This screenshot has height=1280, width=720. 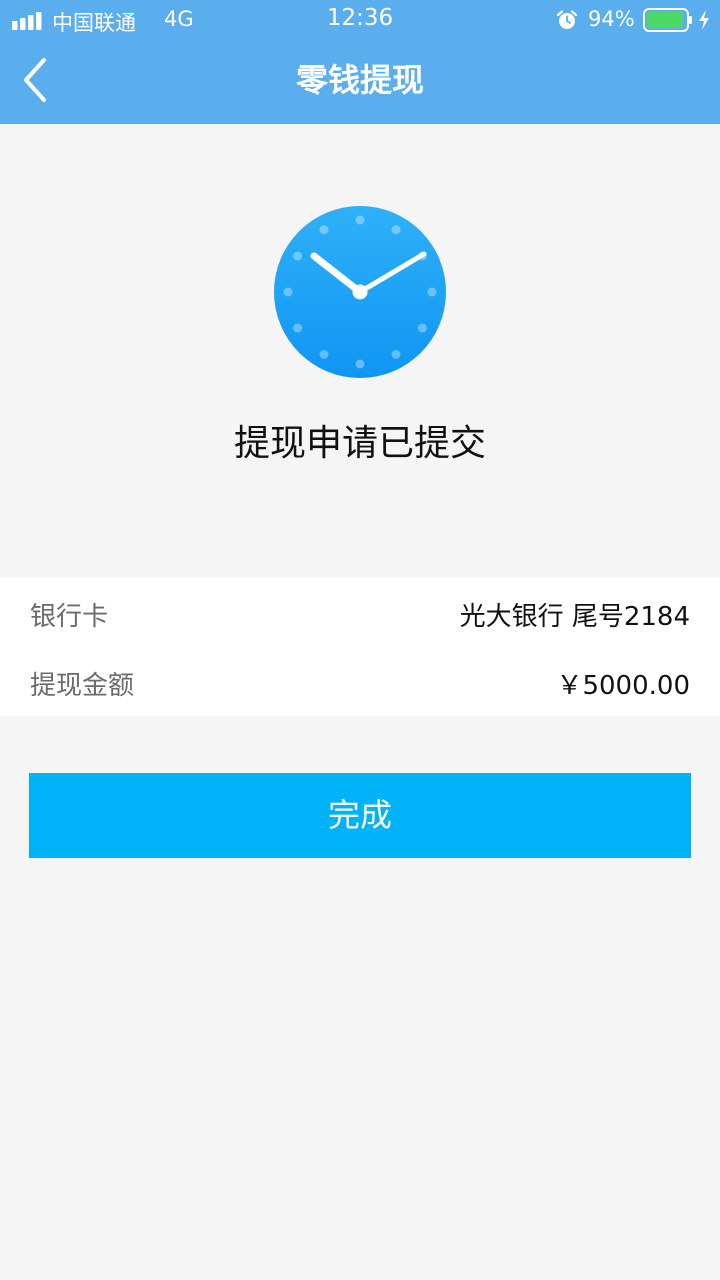 I want to click on alarm-icon, so click(x=567, y=19).